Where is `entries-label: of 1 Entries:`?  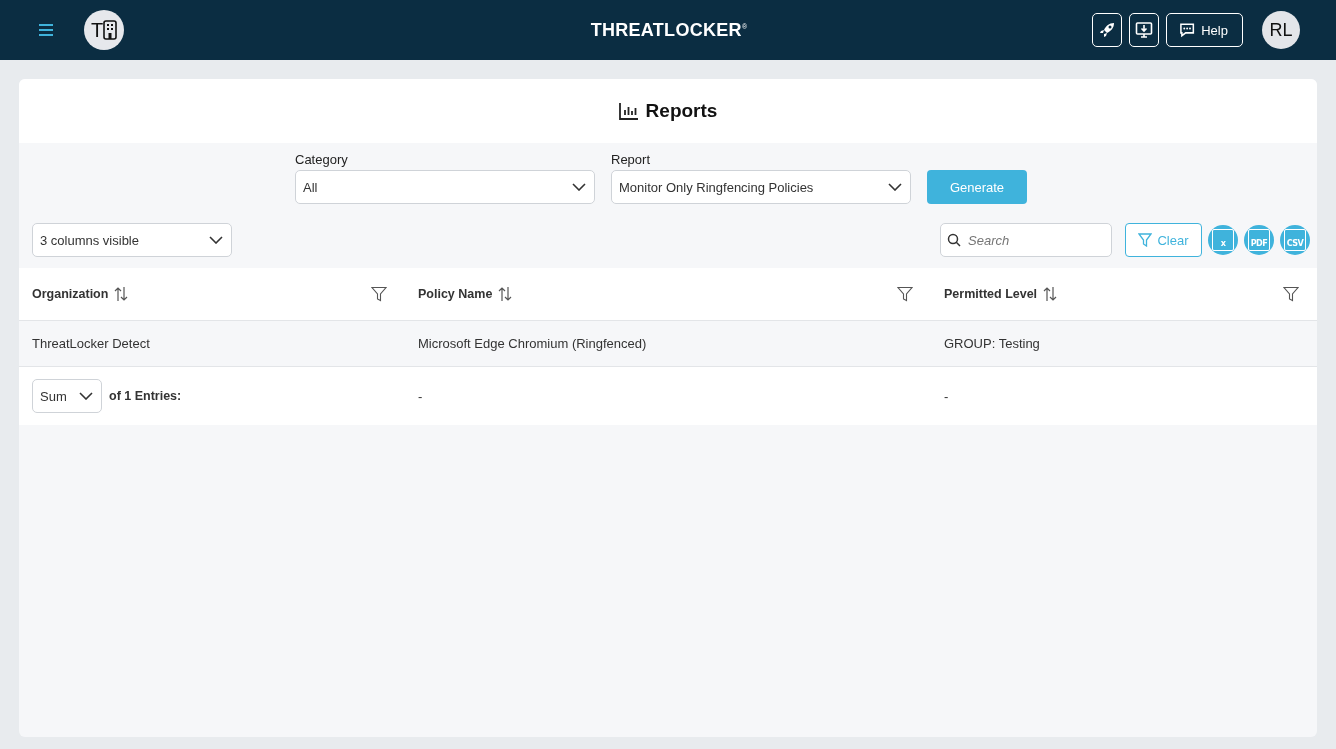
entries-label: of 1 Entries: is located at coordinates (145, 396).